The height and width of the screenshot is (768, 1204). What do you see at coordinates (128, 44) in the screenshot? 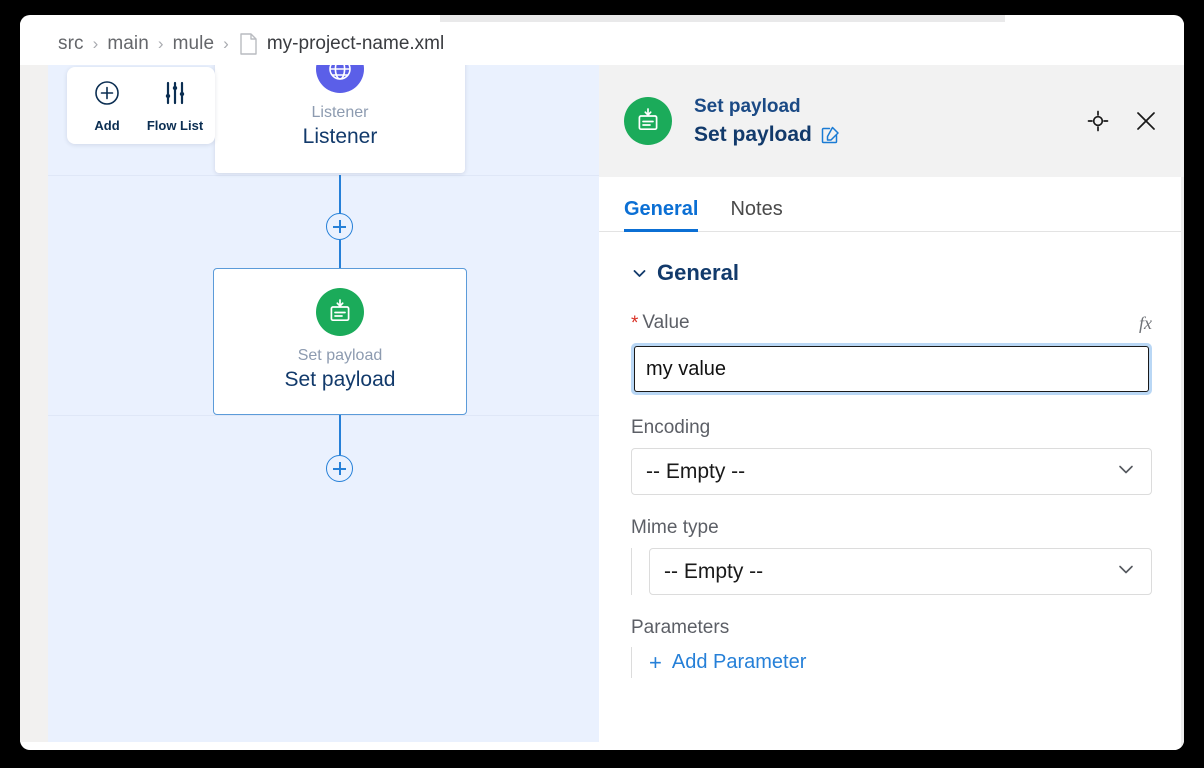
I see `breadcrumb-item-main: main` at bounding box center [128, 44].